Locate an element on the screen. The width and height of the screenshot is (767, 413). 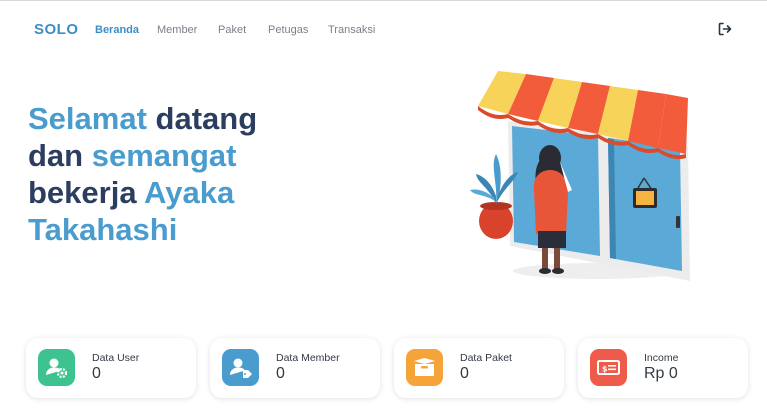
nav-item-member: Member is located at coordinates (177, 30).